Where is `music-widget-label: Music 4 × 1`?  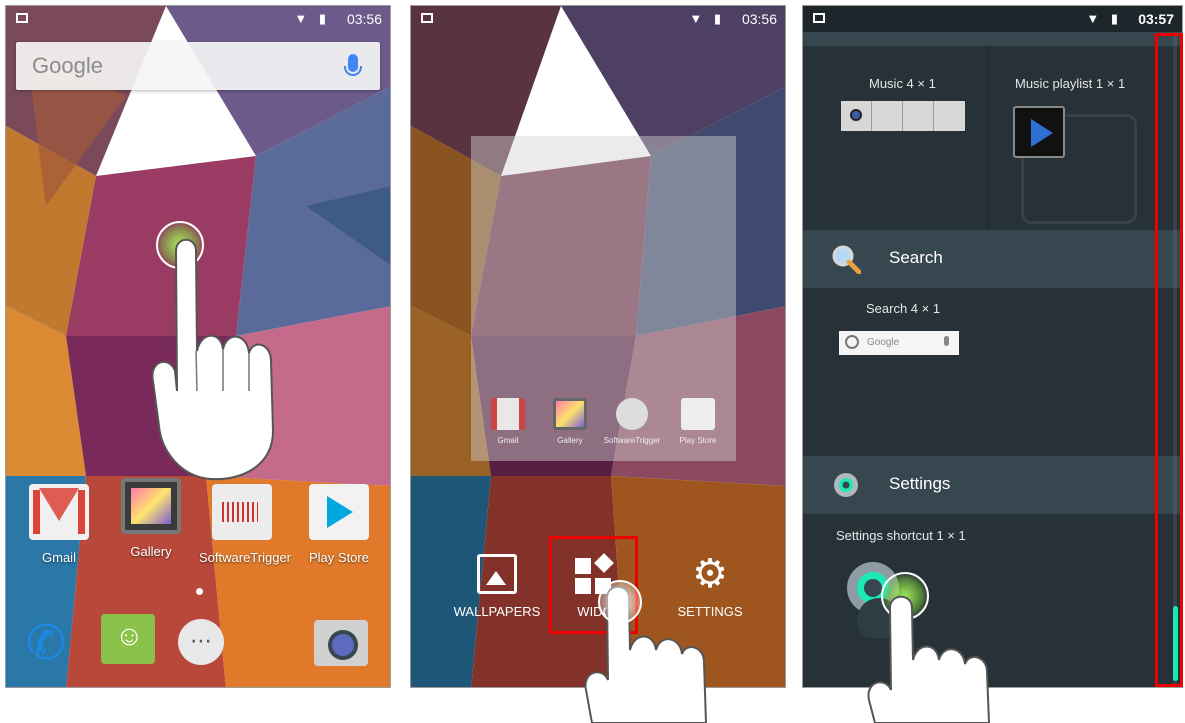 music-widget-label: Music 4 × 1 is located at coordinates (902, 83).